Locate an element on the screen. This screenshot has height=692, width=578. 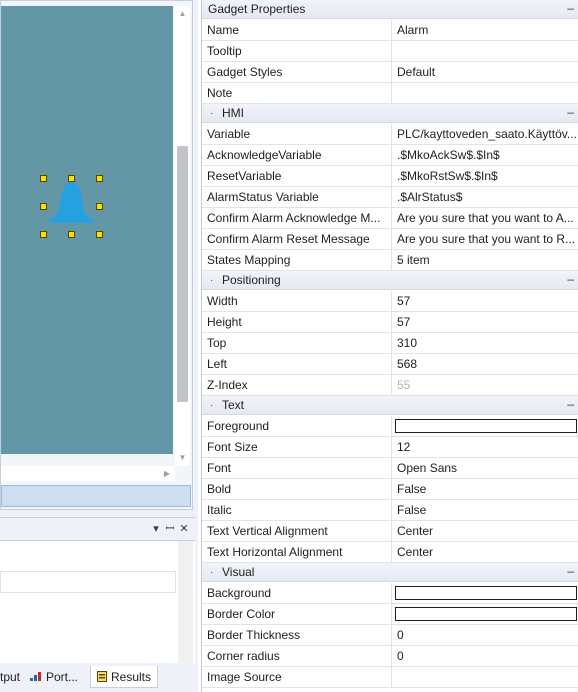
property-value: Alarm is located at coordinates (485, 30).